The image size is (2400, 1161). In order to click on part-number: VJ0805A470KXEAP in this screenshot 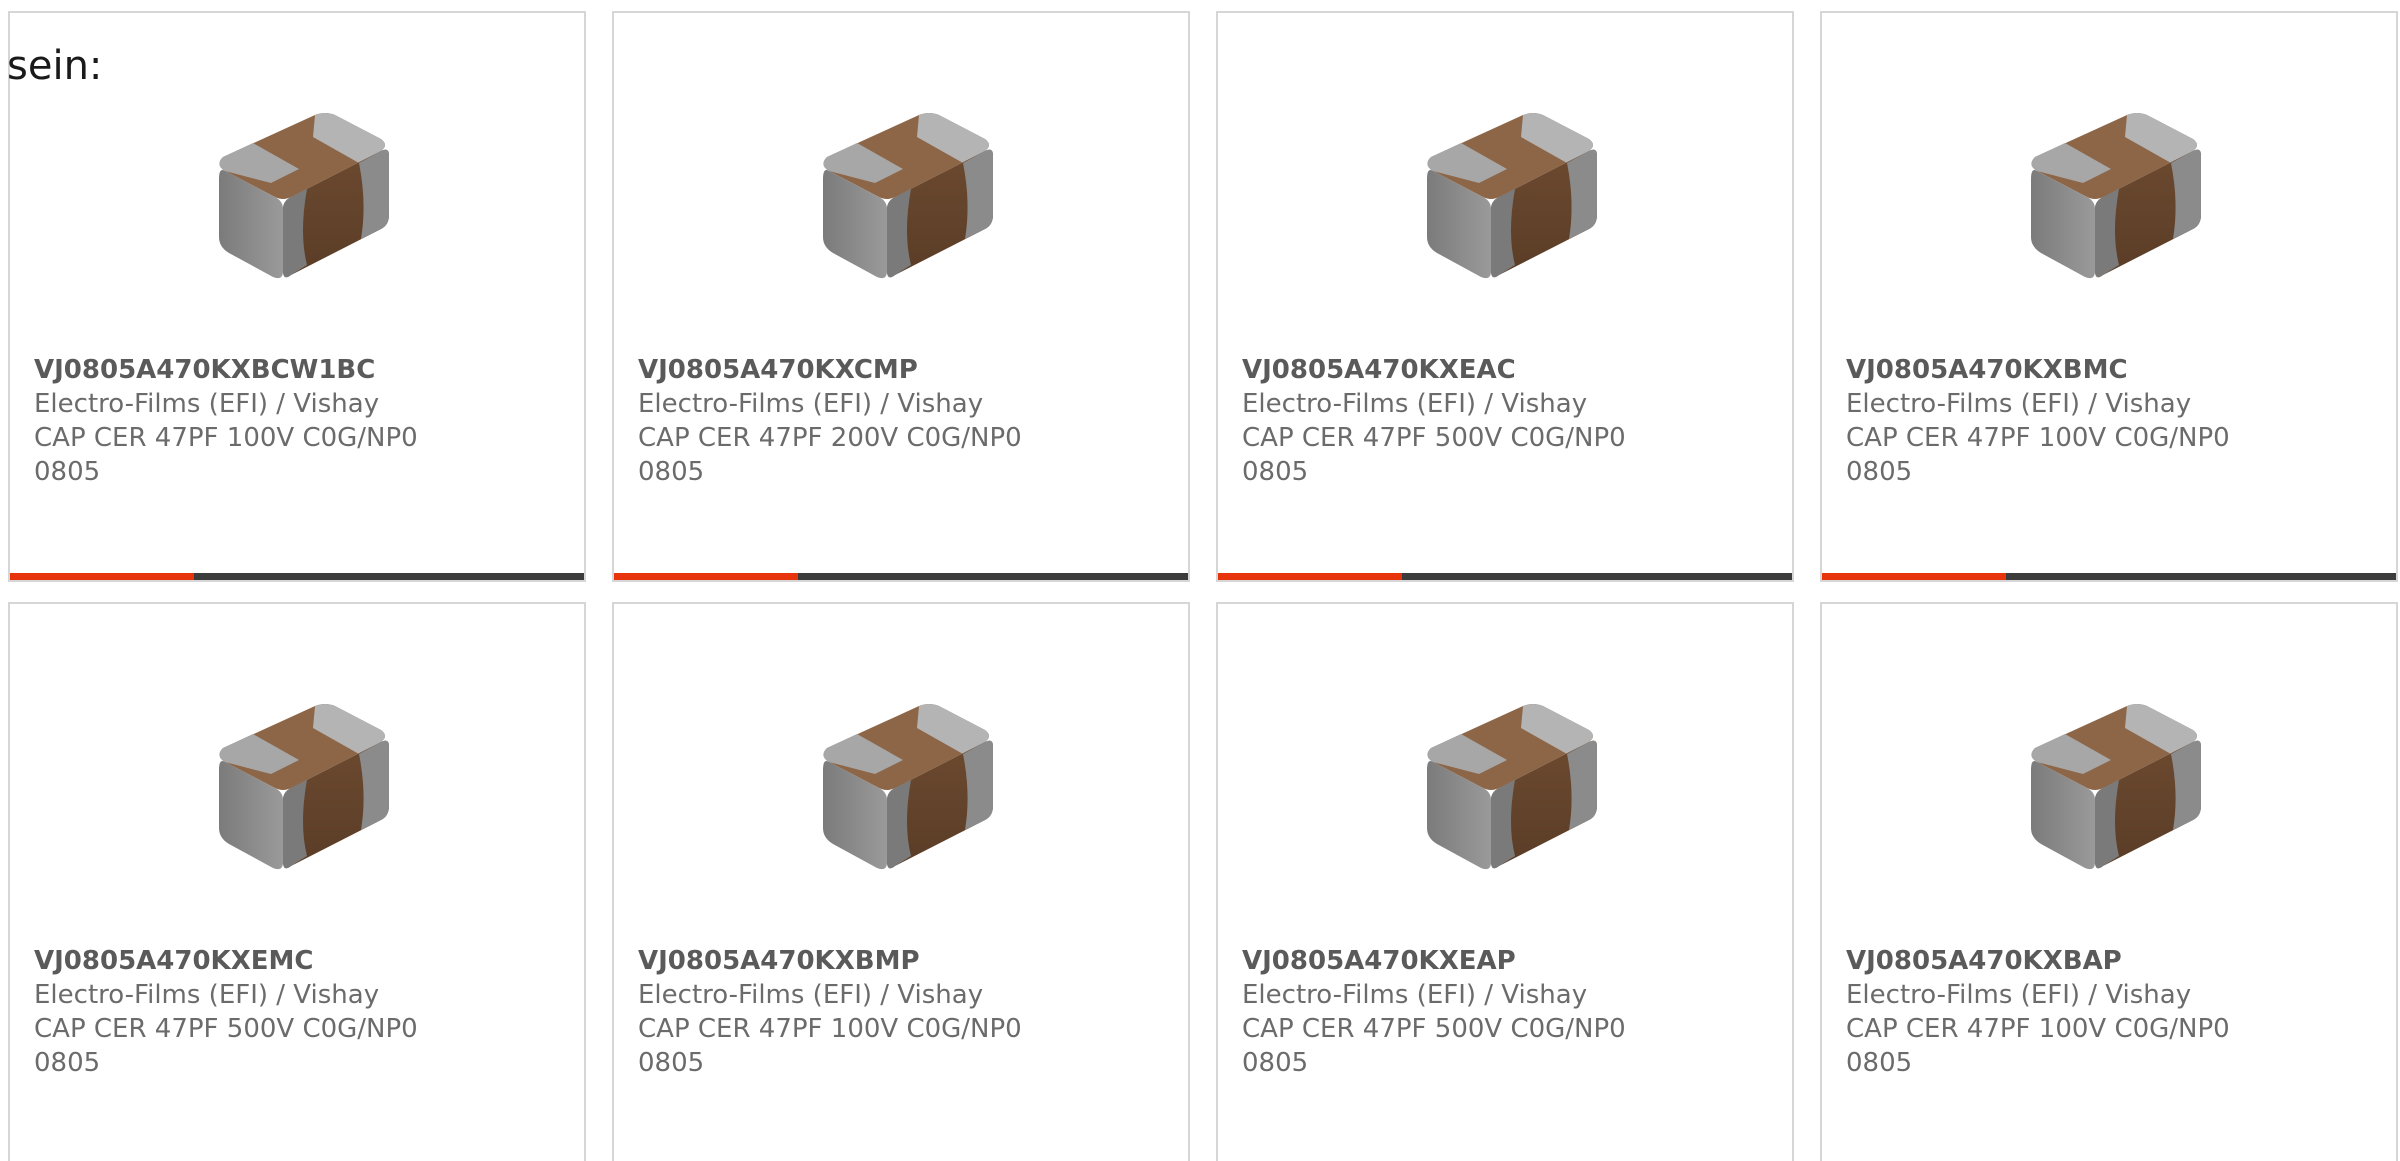, I will do `click(1511, 961)`.